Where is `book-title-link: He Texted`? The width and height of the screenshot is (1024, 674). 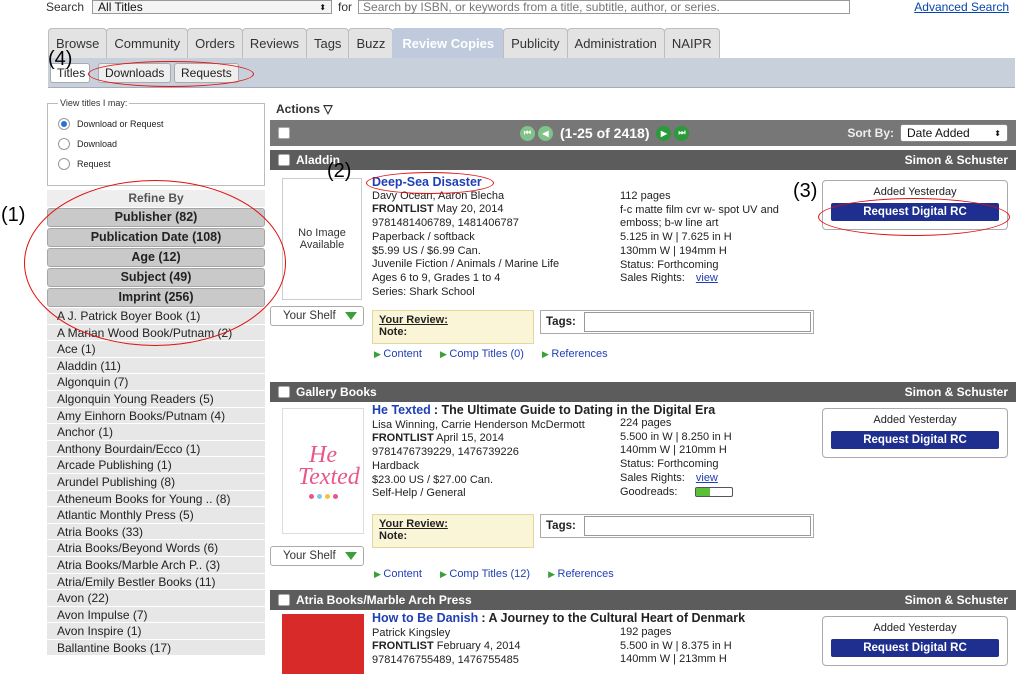 book-title-link: He Texted is located at coordinates (401, 410).